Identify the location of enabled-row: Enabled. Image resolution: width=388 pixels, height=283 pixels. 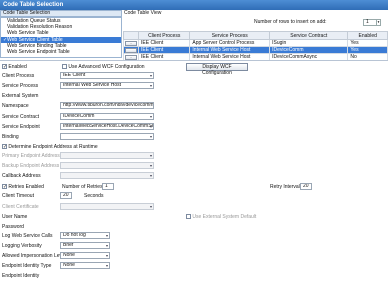
(14, 67).